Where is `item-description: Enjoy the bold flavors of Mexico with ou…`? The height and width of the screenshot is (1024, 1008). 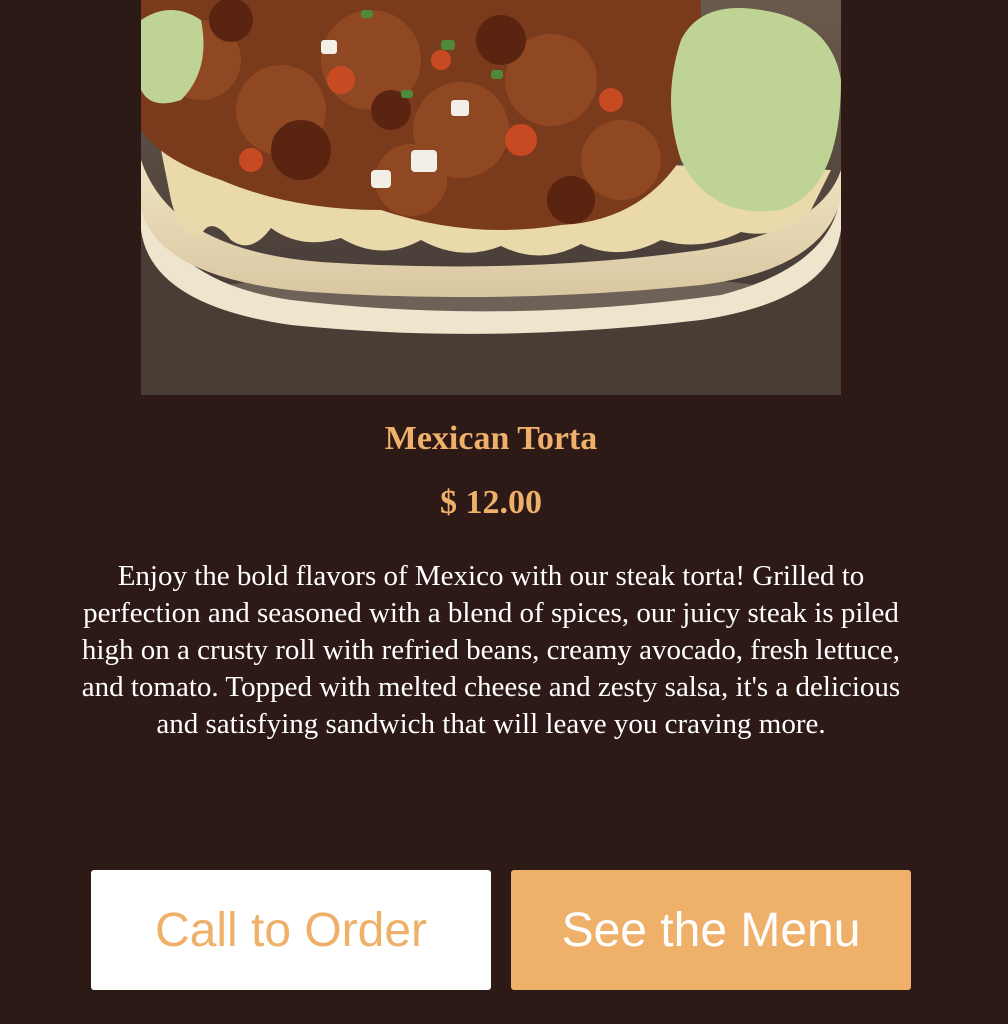
item-description: Enjoy the bold flavors of Mexico with ou… is located at coordinates (491, 650).